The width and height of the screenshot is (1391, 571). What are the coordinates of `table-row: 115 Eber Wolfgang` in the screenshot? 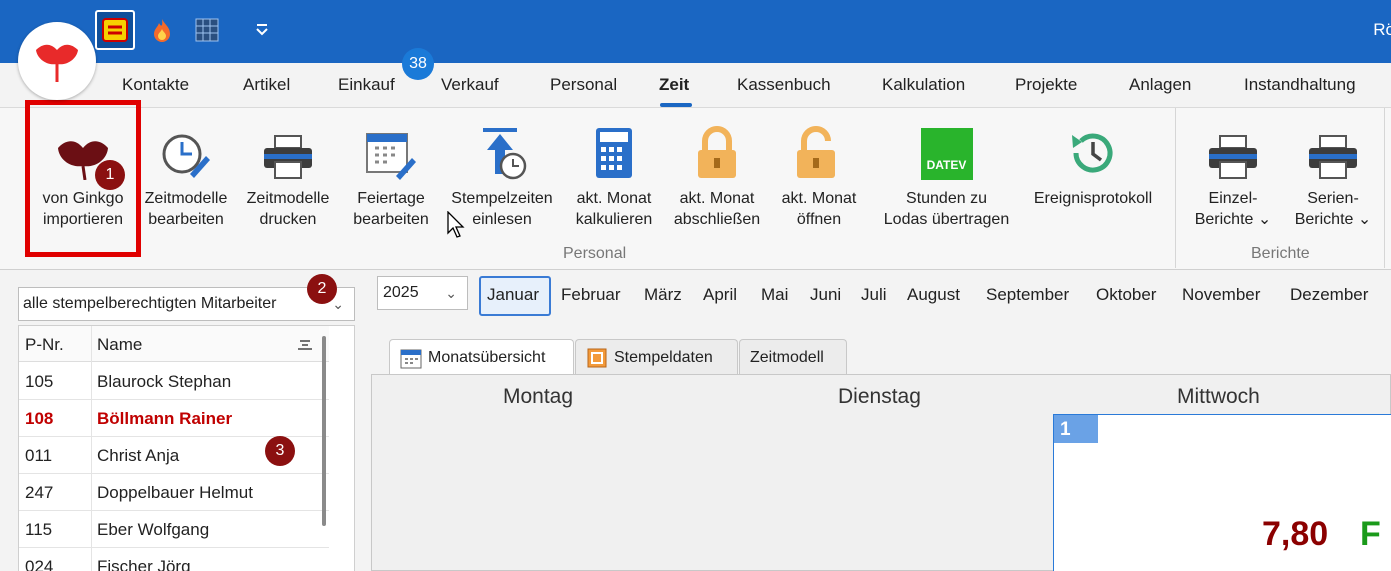 It's located at (174, 529).